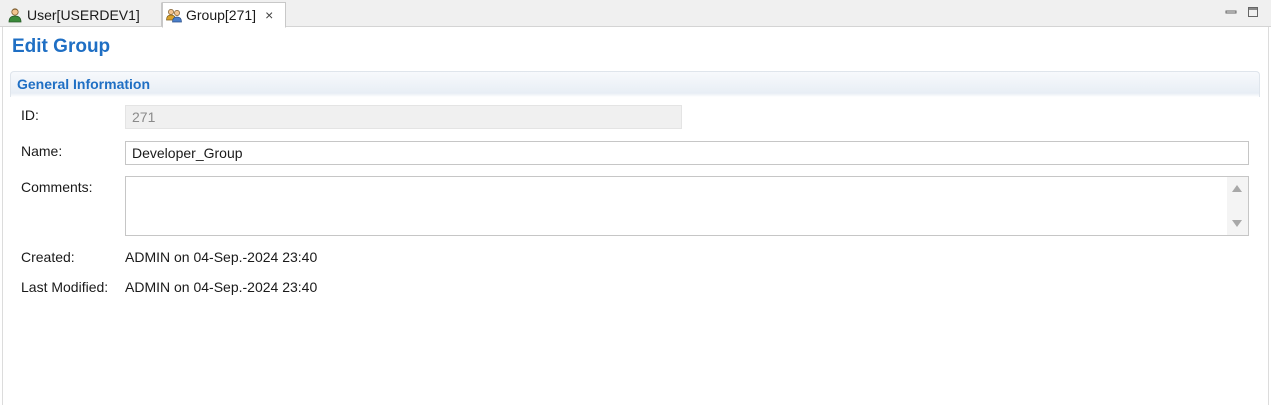 This screenshot has height=405, width=1271. I want to click on tab-group: Group[271] ×, so click(224, 15).